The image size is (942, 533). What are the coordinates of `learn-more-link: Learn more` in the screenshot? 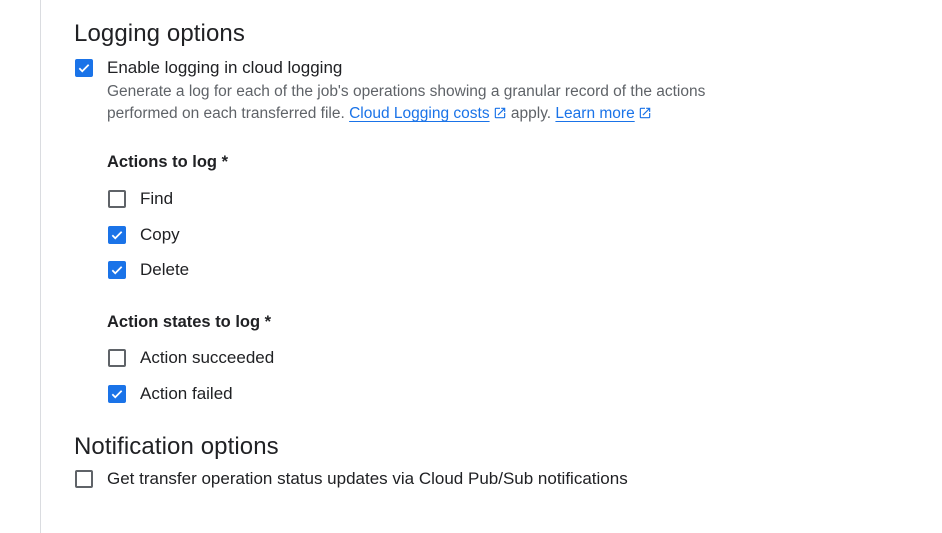 It's located at (594, 113).